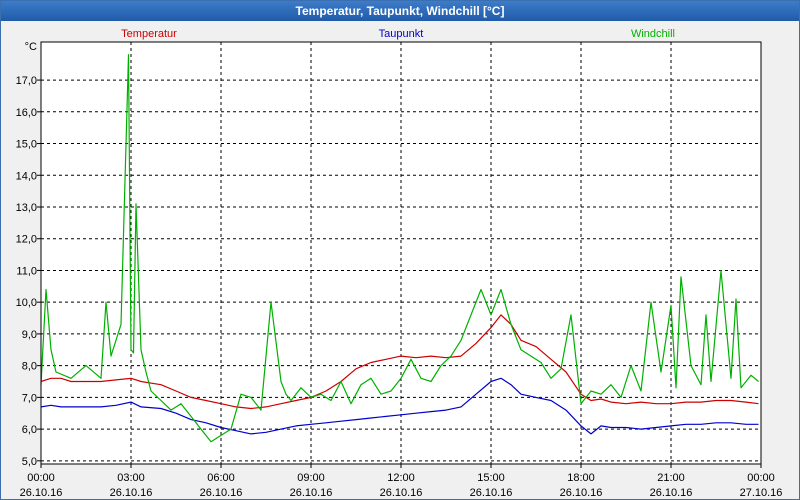 Image resolution: width=800 pixels, height=500 pixels. What do you see at coordinates (401, 478) in the screenshot?
I see `x-tick-time-label: 12:00` at bounding box center [401, 478].